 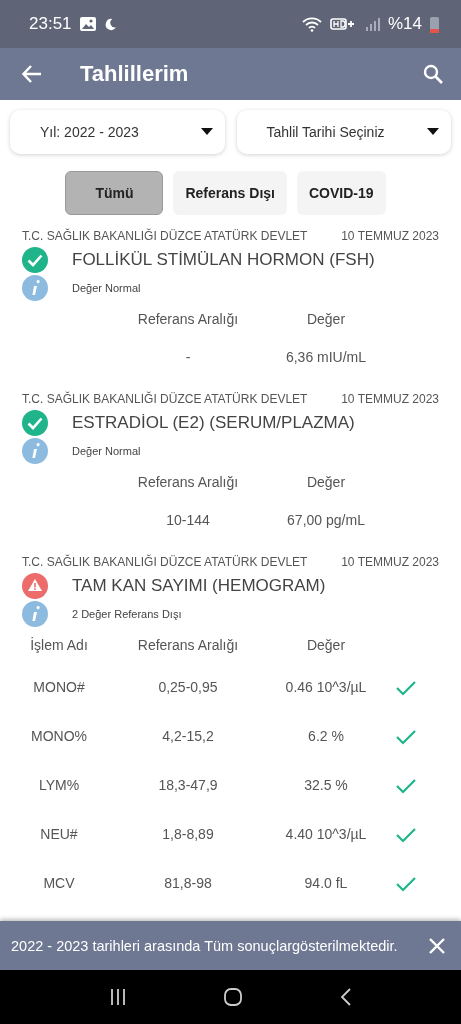 What do you see at coordinates (110, 24) in the screenshot?
I see `moon-icon` at bounding box center [110, 24].